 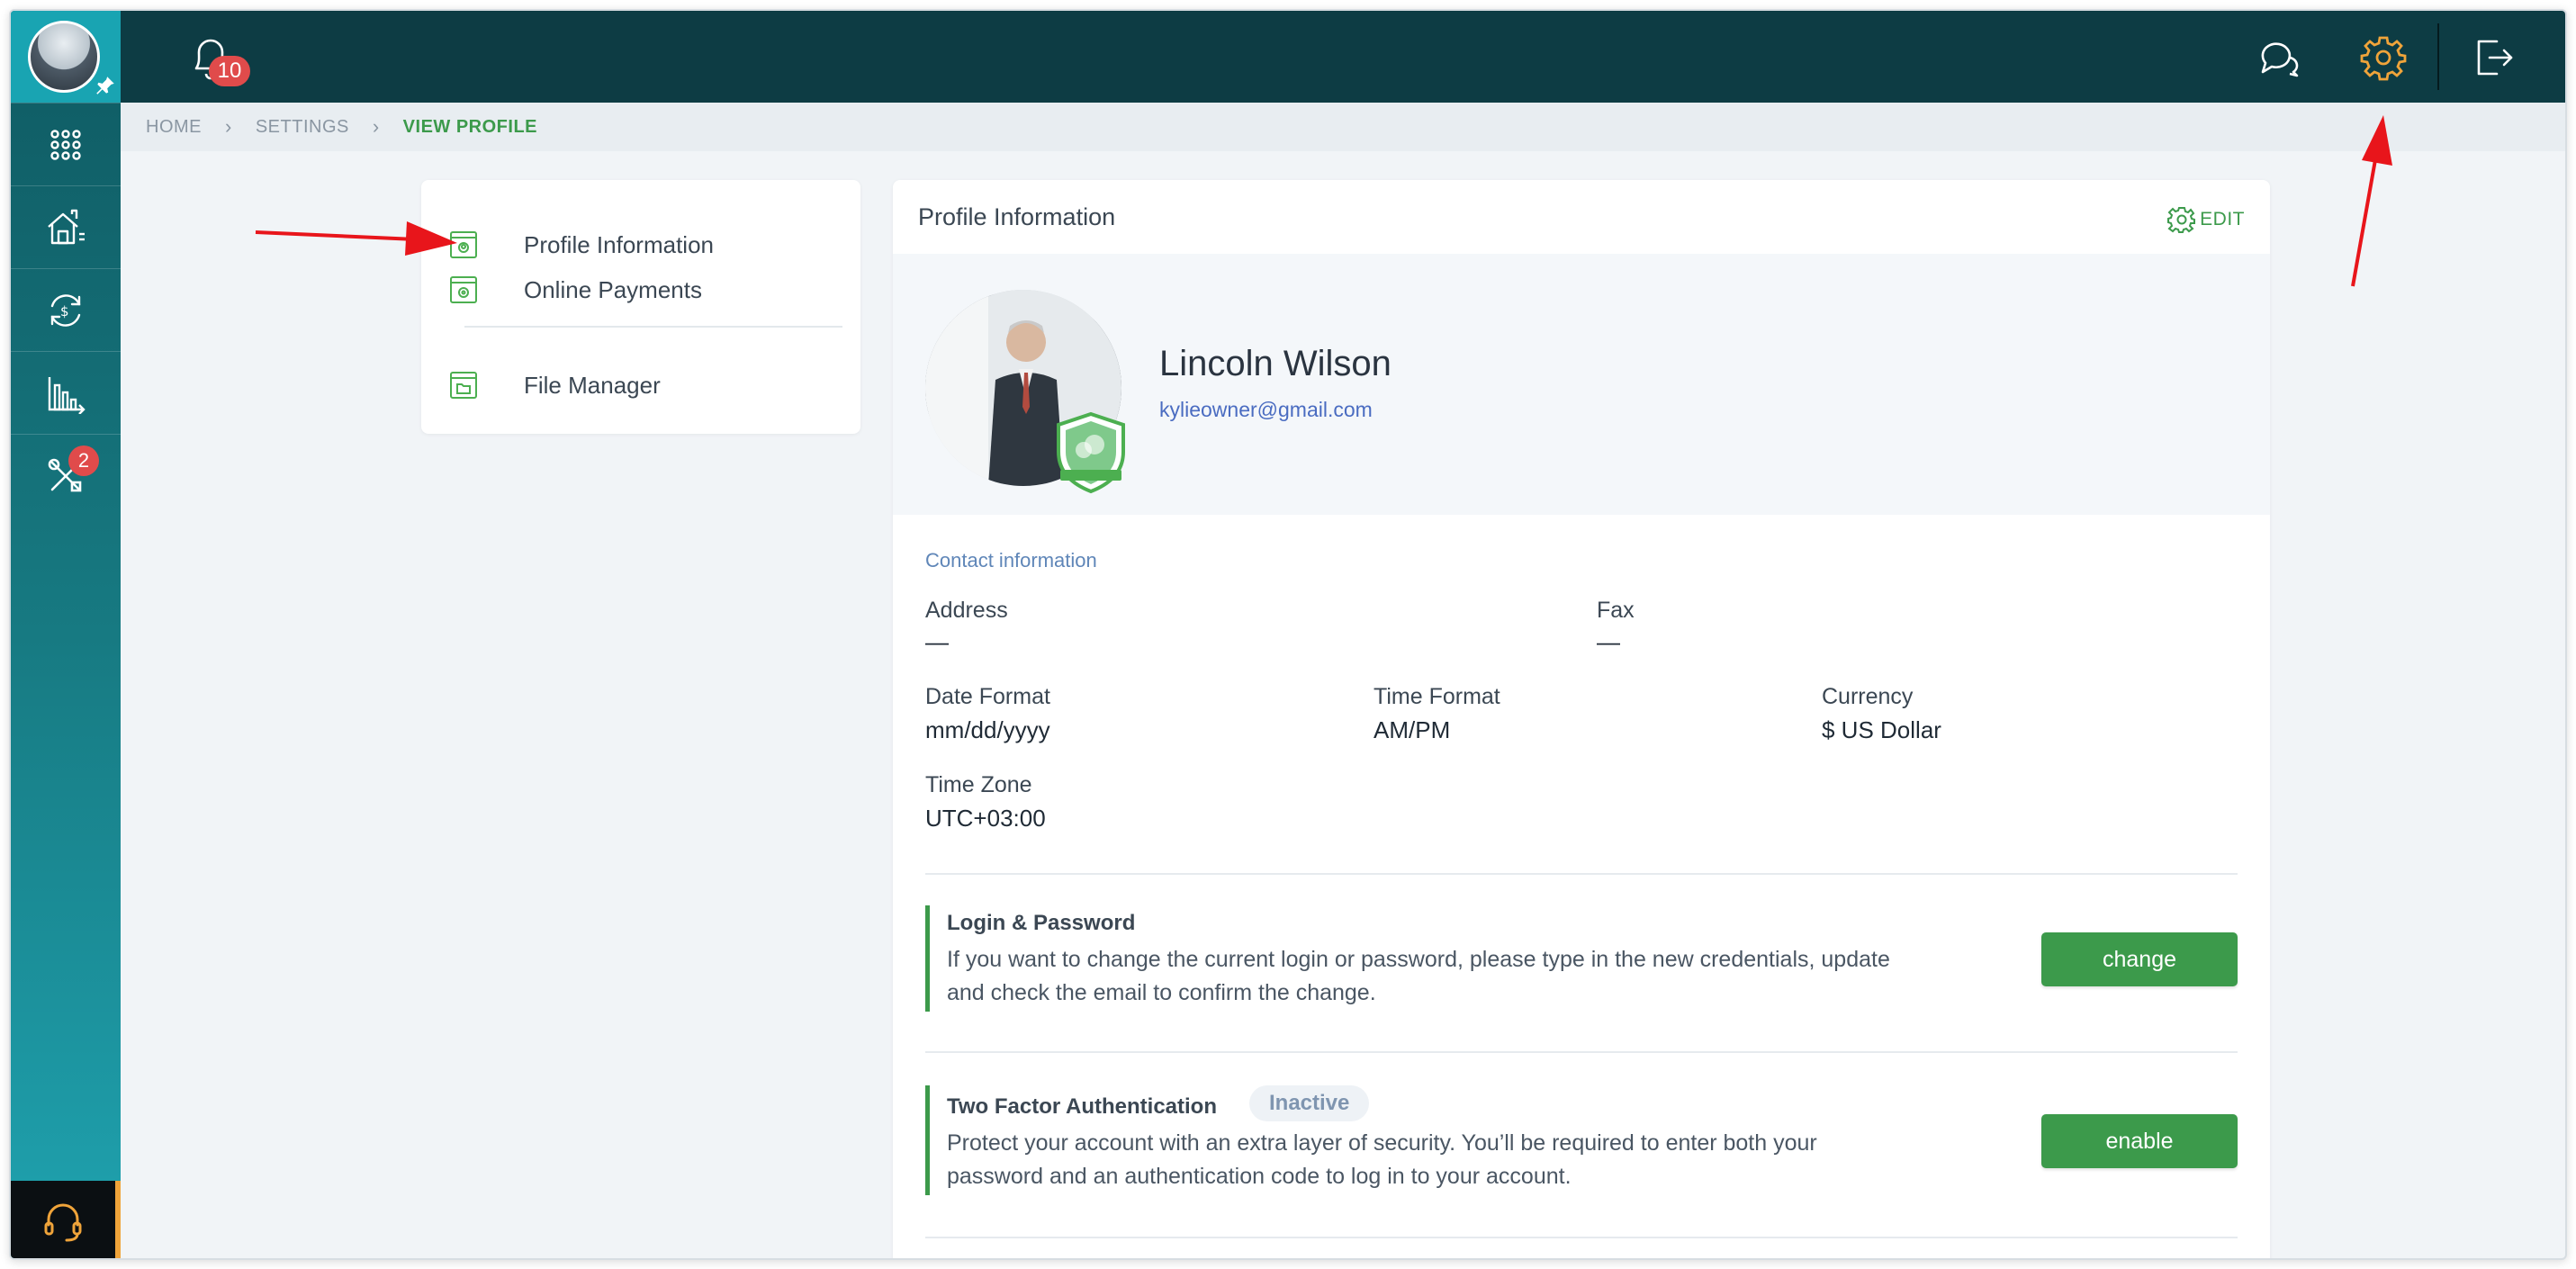 I want to click on apps-grid-icon, so click(x=65, y=145).